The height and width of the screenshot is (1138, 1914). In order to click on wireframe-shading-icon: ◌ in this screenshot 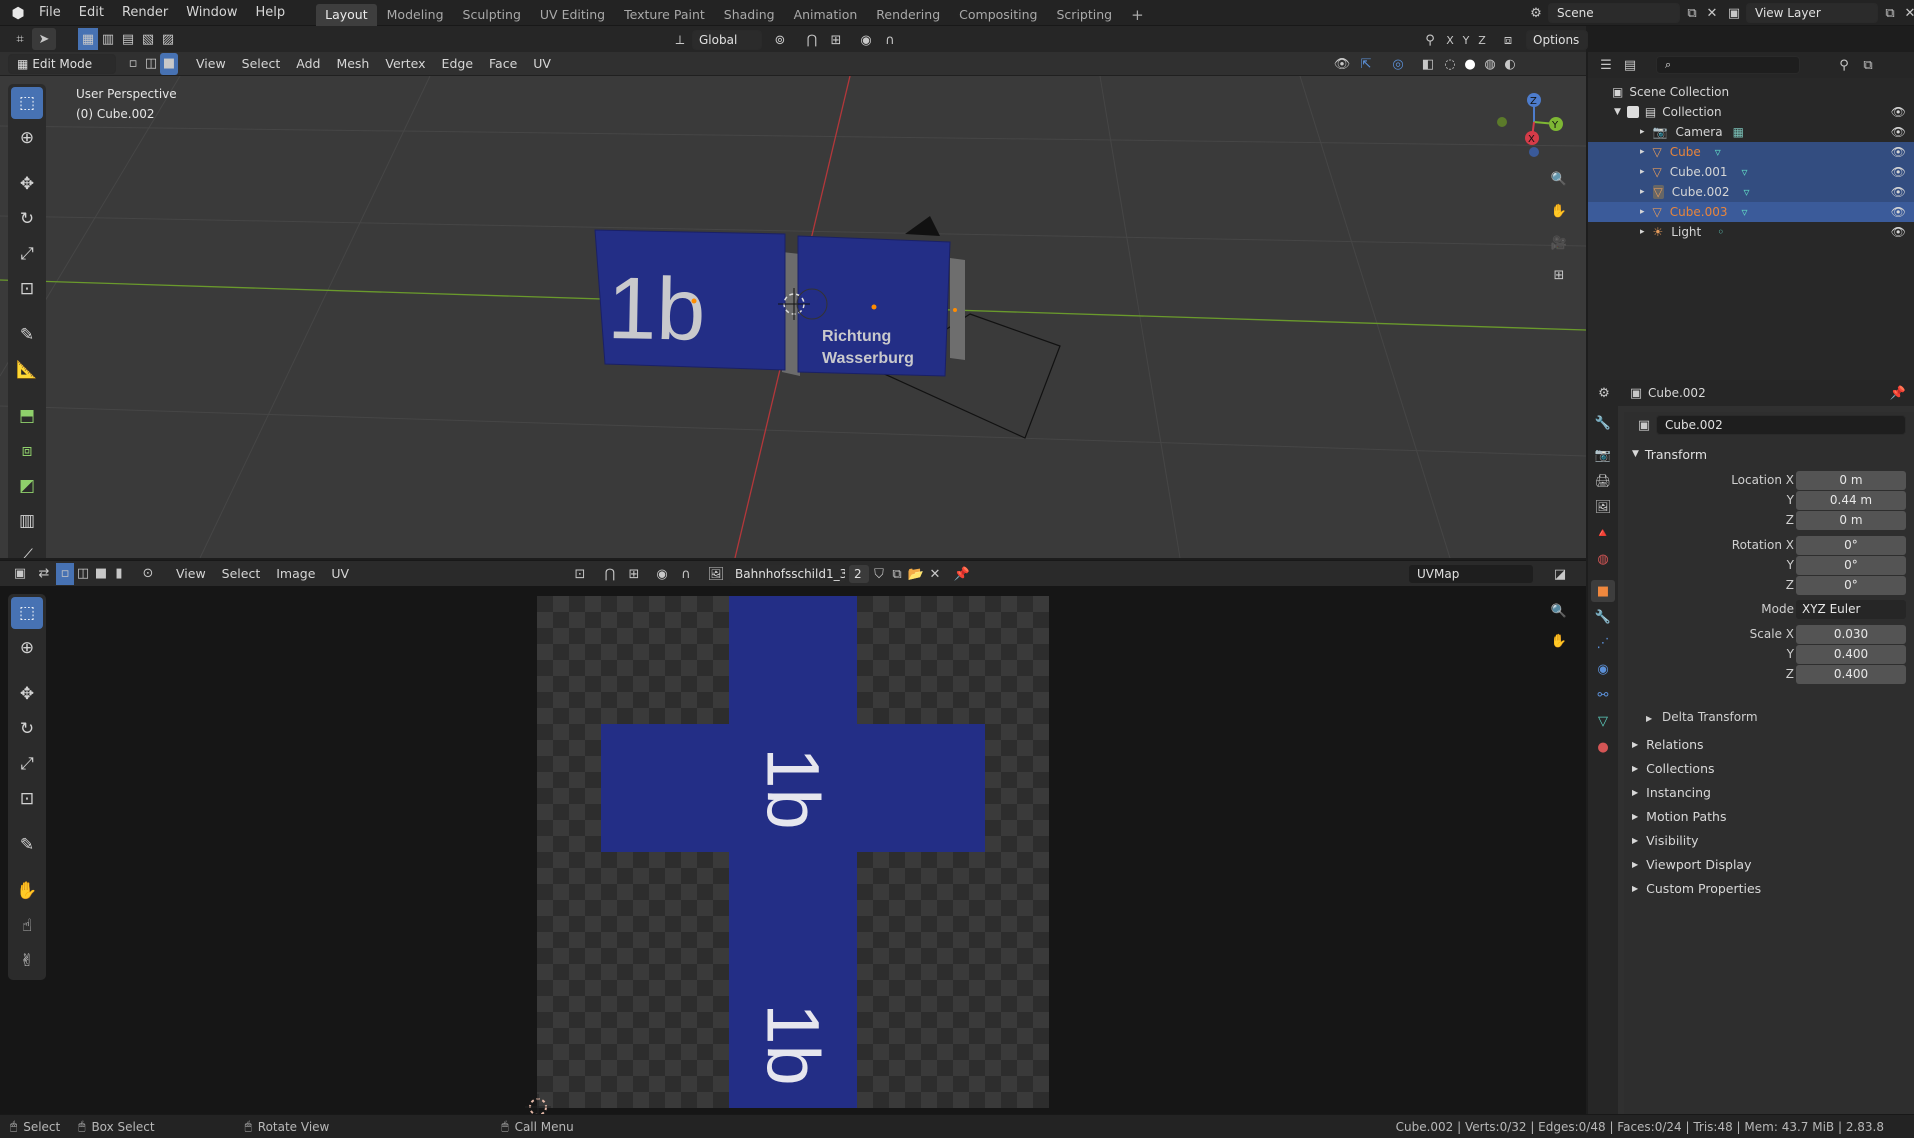, I will do `click(1450, 64)`.